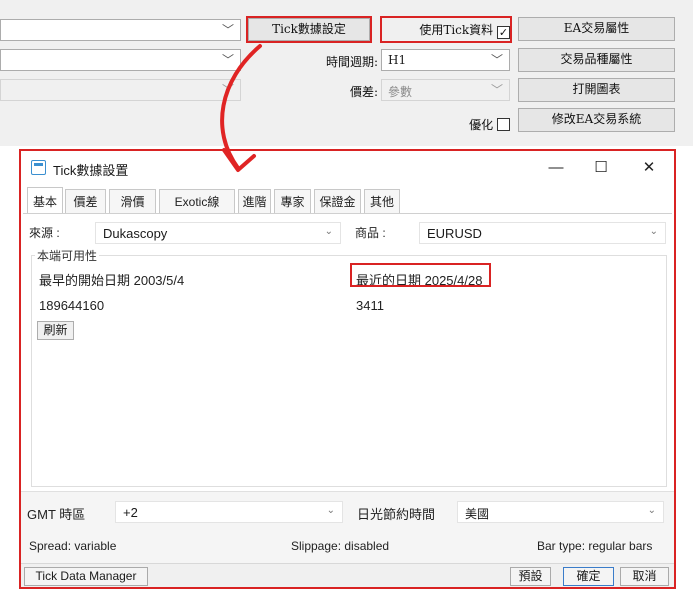  I want to click on tab-basic: 基本, so click(45, 200).